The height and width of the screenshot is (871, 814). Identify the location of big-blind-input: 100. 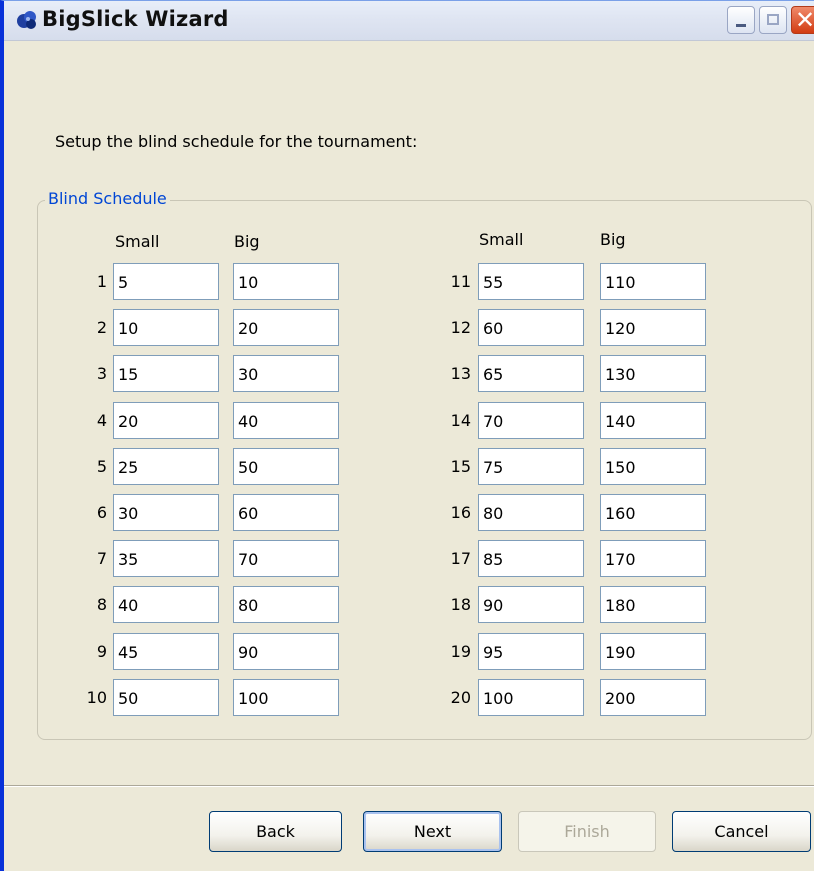
(286, 697).